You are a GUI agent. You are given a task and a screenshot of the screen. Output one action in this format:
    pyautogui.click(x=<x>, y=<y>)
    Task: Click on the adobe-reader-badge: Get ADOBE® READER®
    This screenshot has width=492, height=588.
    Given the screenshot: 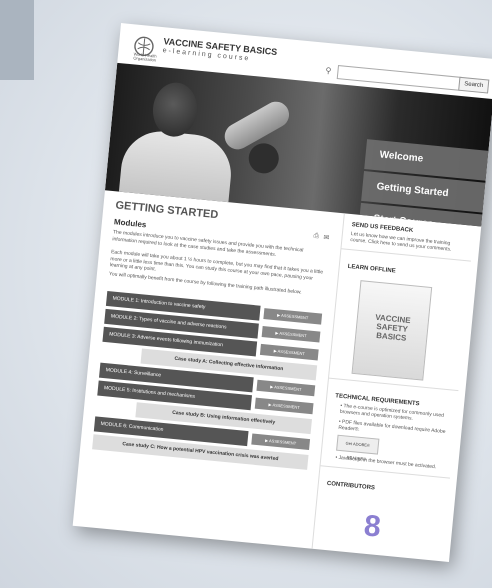 What is the action you would take?
    pyautogui.click(x=358, y=448)
    